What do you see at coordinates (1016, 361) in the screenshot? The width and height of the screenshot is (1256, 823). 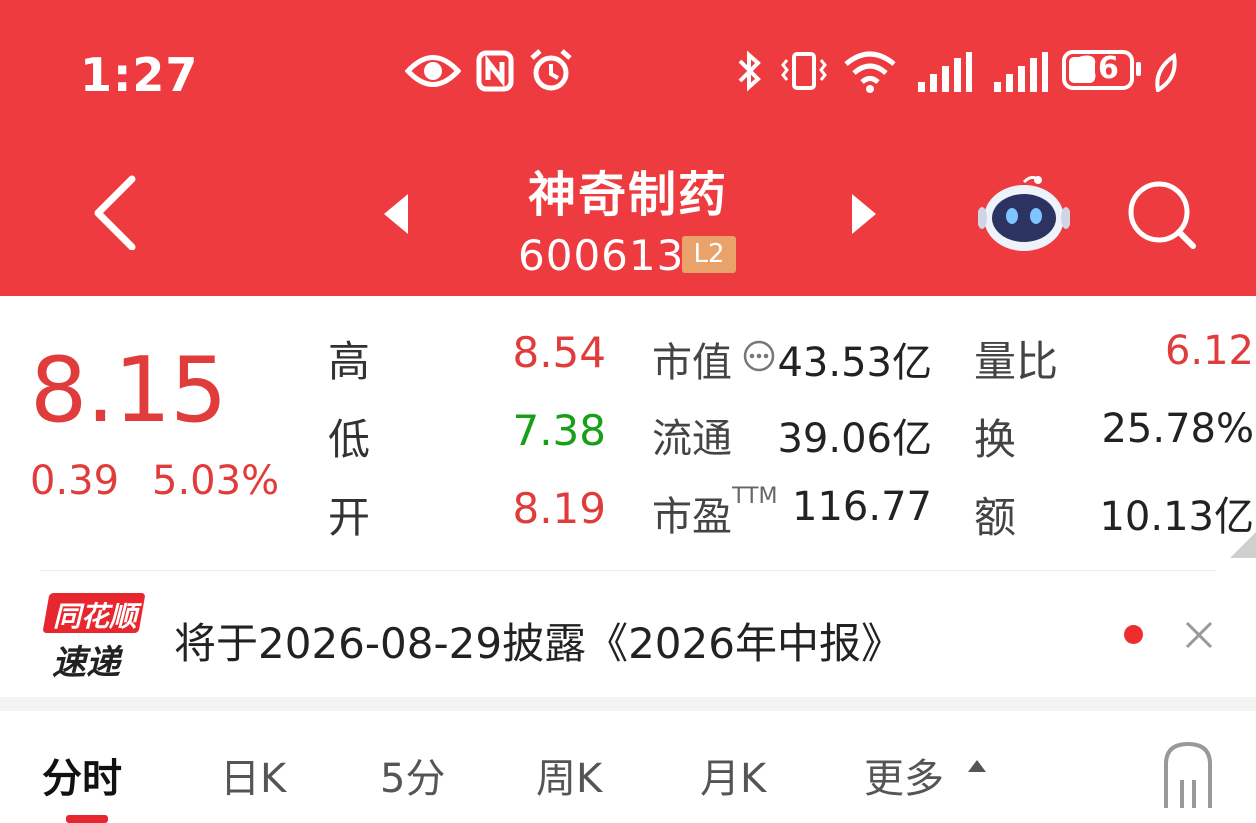 I see `volume-ratio-label: 量比` at bounding box center [1016, 361].